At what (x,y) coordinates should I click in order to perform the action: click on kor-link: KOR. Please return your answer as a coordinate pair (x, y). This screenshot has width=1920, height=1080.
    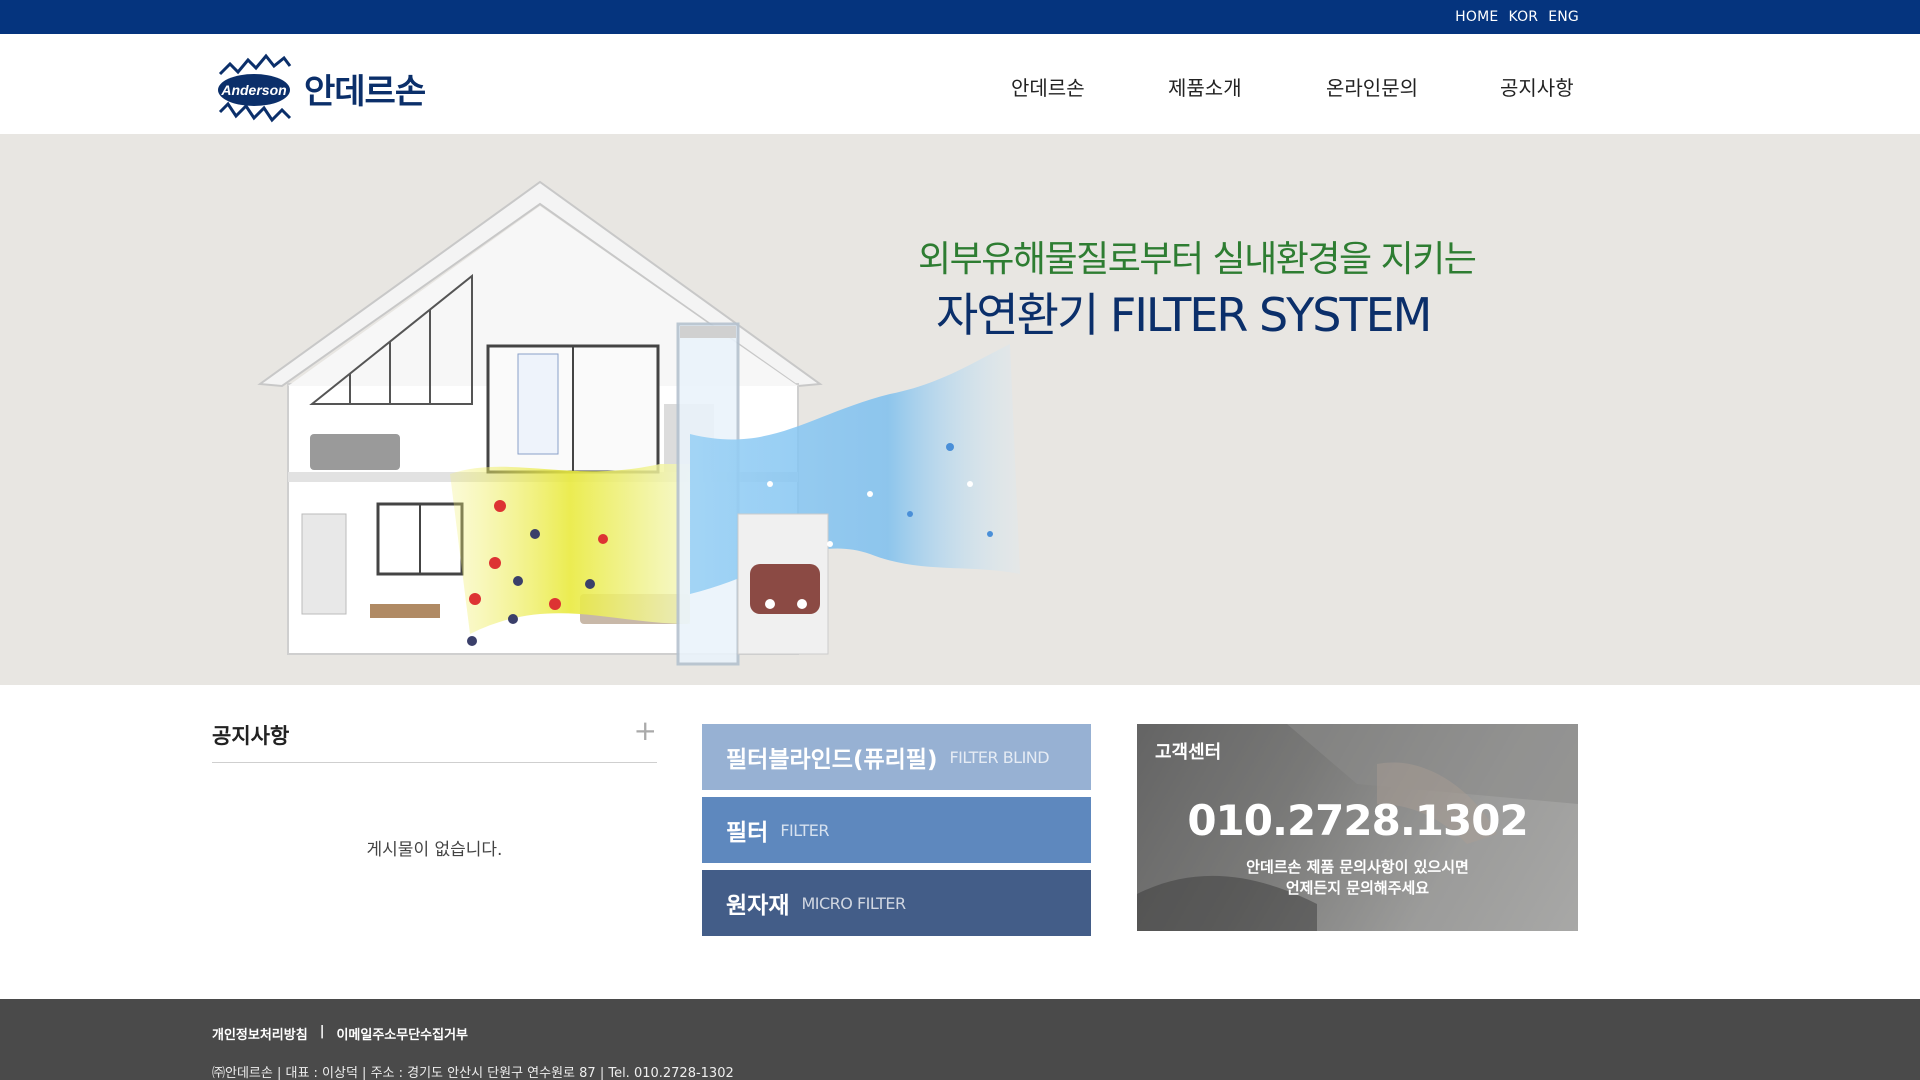
    Looking at the image, I should click on (1523, 17).